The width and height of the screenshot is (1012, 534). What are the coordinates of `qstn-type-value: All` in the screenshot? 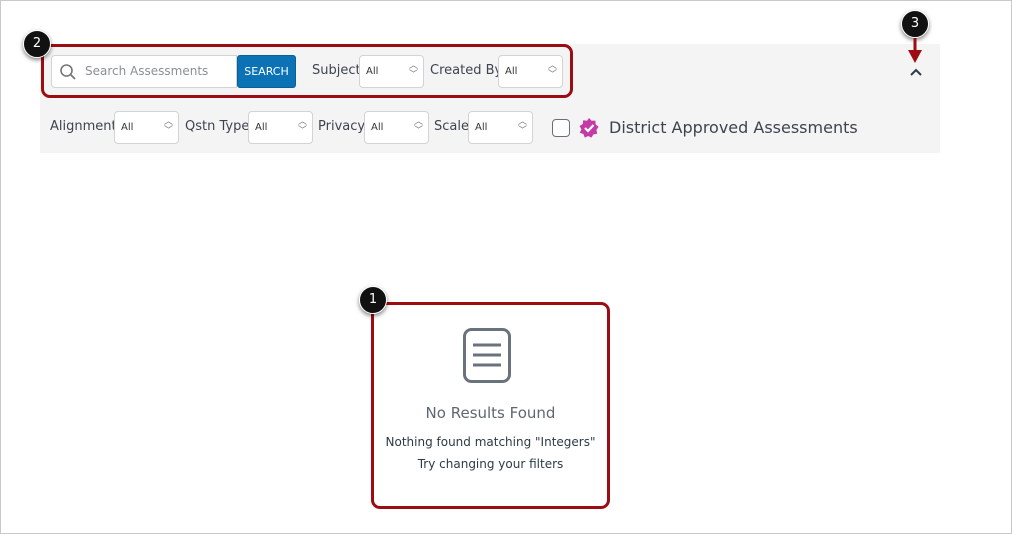 It's located at (261, 127).